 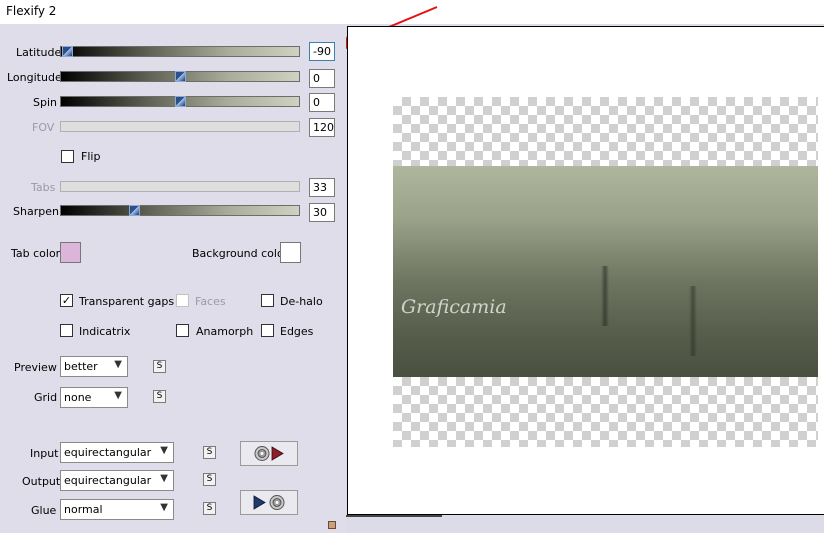 What do you see at coordinates (108, 480) in the screenshot?
I see `output-select-value: equirectangular` at bounding box center [108, 480].